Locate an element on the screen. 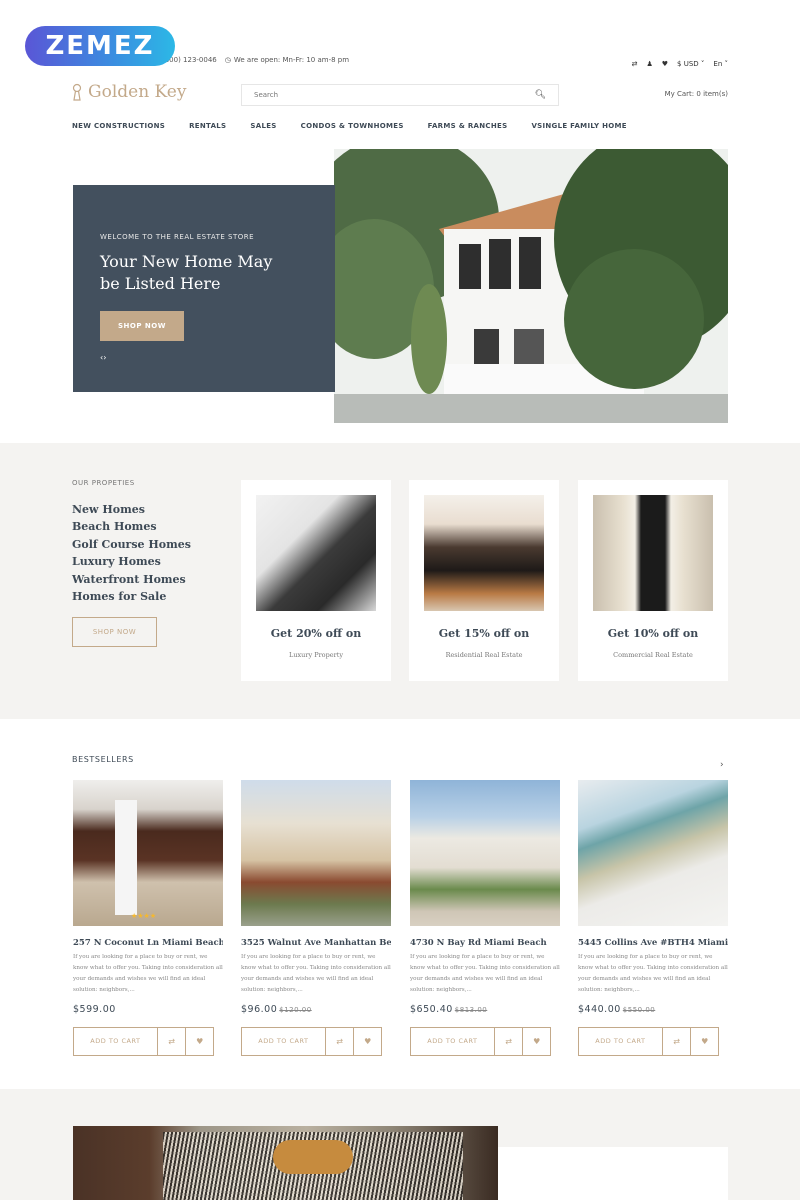 Image resolution: width=800 pixels, height=1200 pixels. property-link-beach-homes: Beach Homes is located at coordinates (131, 526).